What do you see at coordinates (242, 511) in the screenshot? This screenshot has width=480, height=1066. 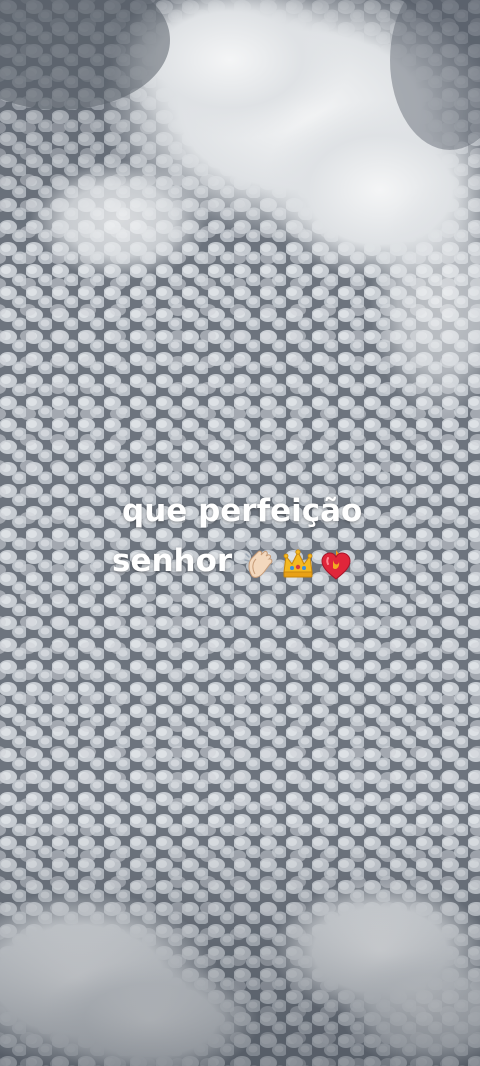 I see `caption-line-1: que perfeição` at bounding box center [242, 511].